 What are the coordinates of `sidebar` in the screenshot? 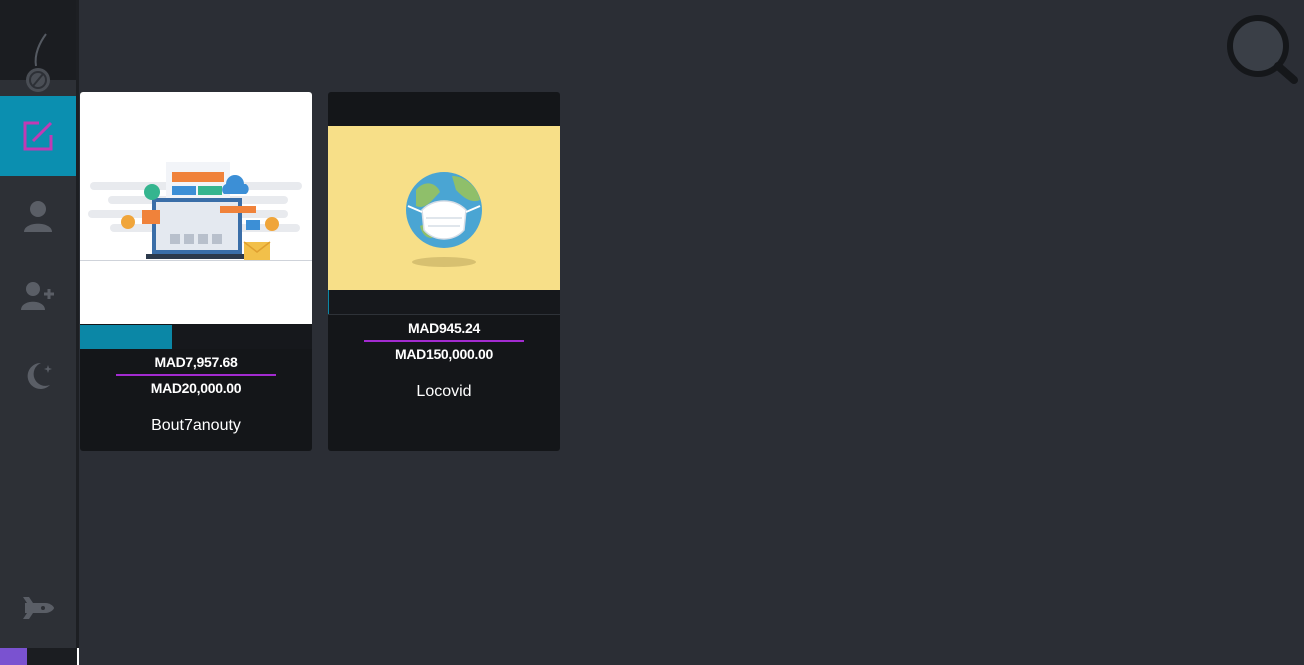 It's located at (39, 332).